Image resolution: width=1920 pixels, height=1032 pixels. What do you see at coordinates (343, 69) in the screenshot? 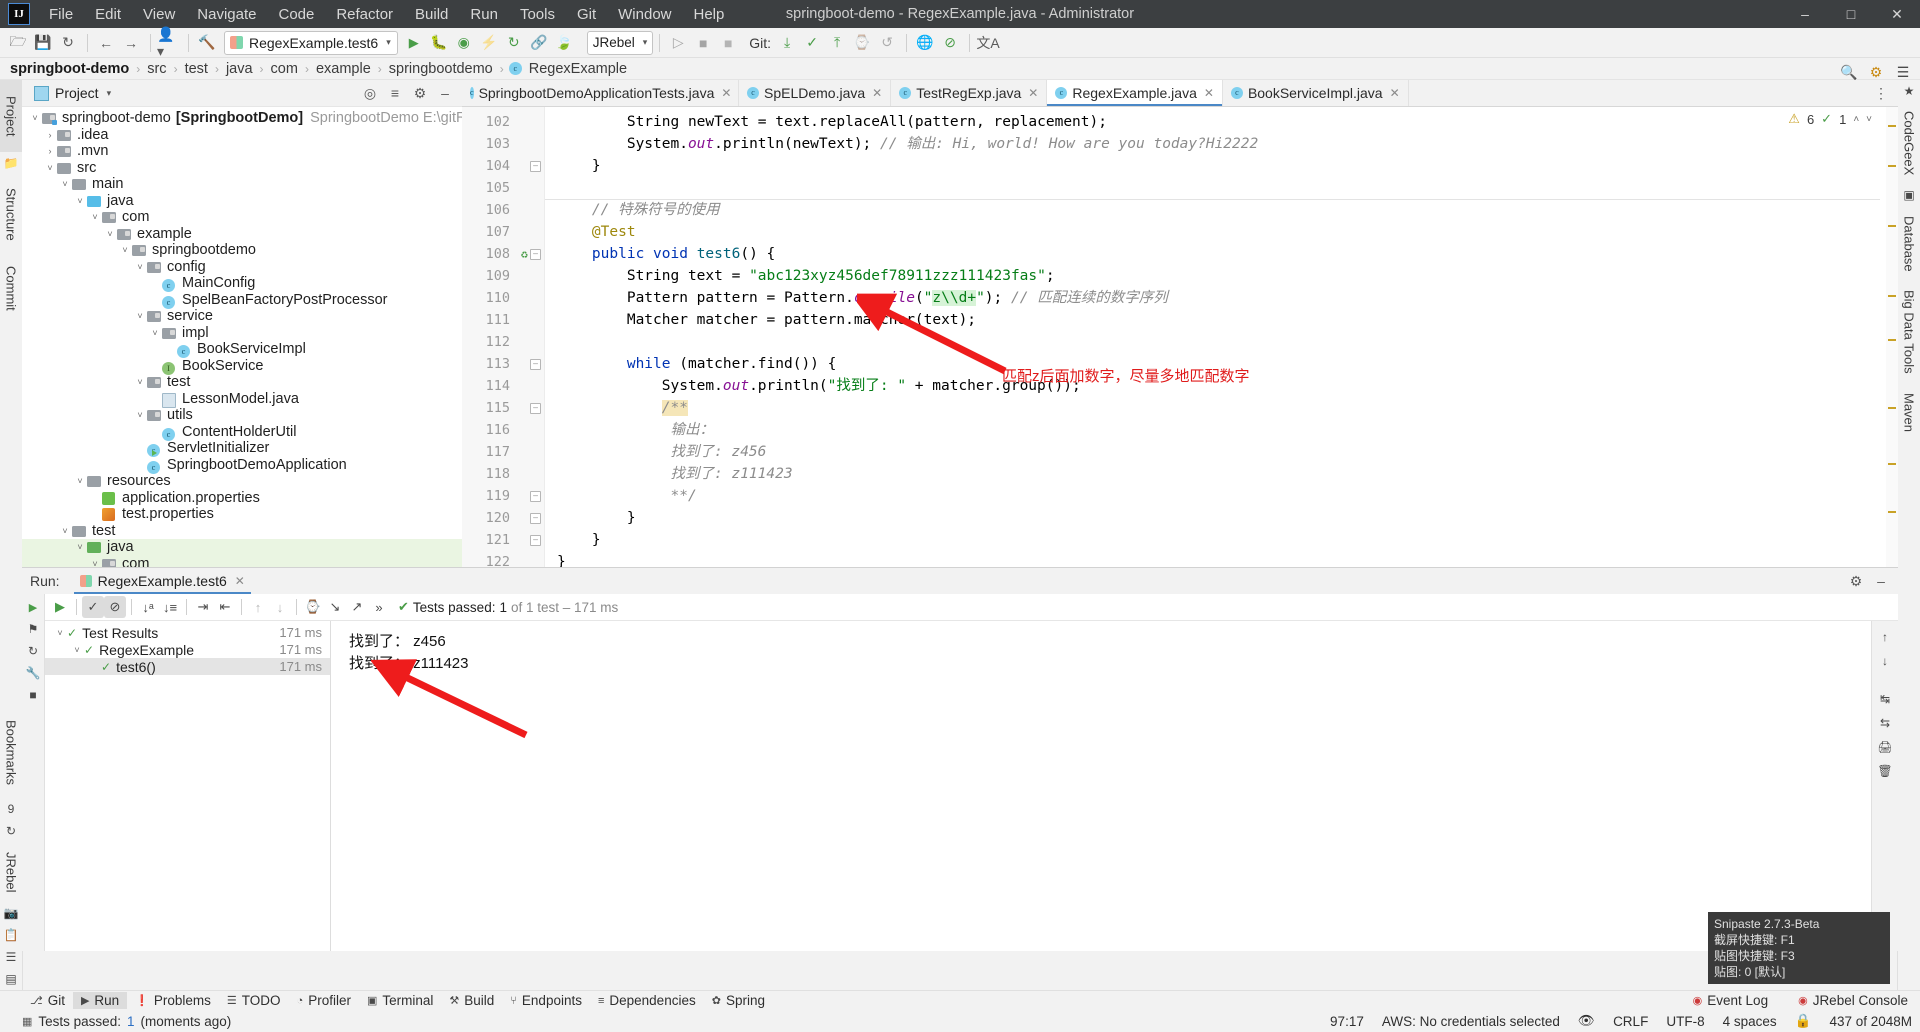
I see `breadcrumb-item-example: example` at bounding box center [343, 69].